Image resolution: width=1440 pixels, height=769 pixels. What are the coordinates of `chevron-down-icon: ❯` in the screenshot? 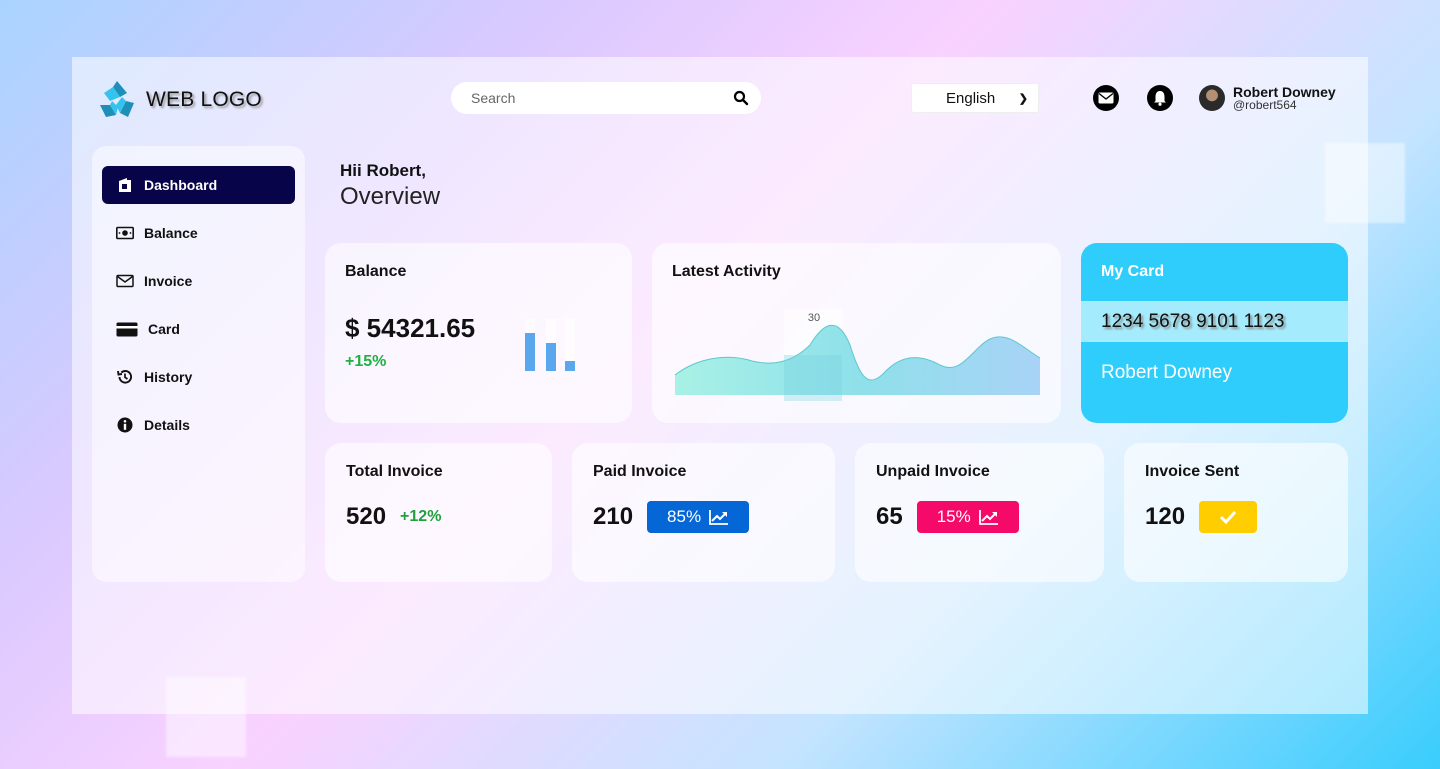 It's located at (1023, 98).